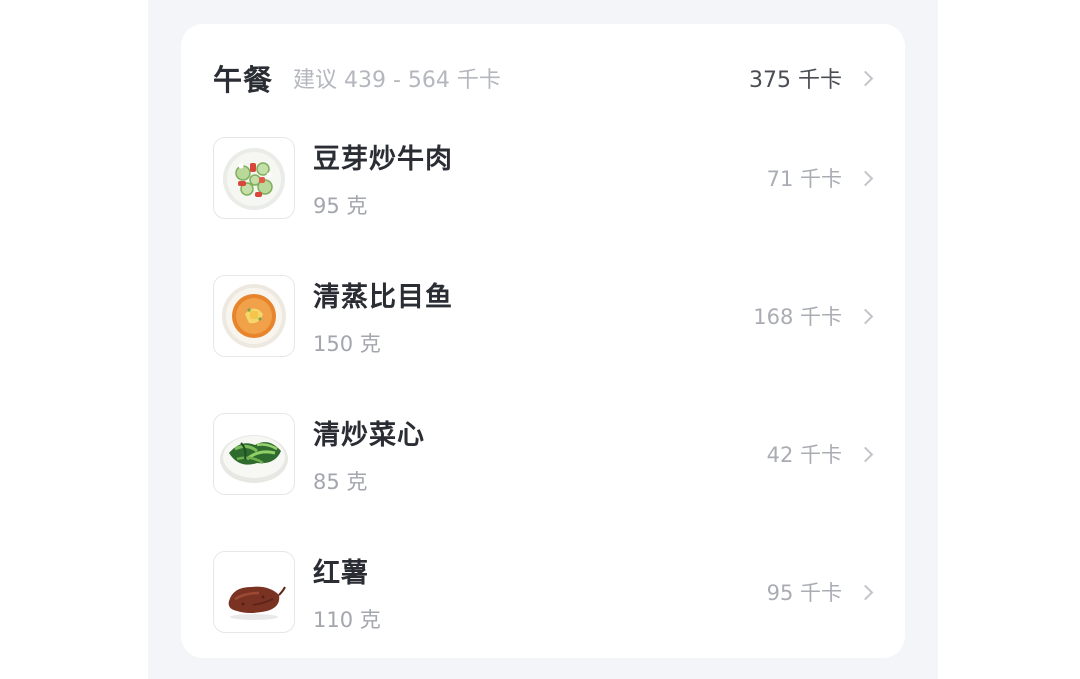  Describe the element at coordinates (254, 454) in the screenshot. I see `greens-plate-icon` at that location.